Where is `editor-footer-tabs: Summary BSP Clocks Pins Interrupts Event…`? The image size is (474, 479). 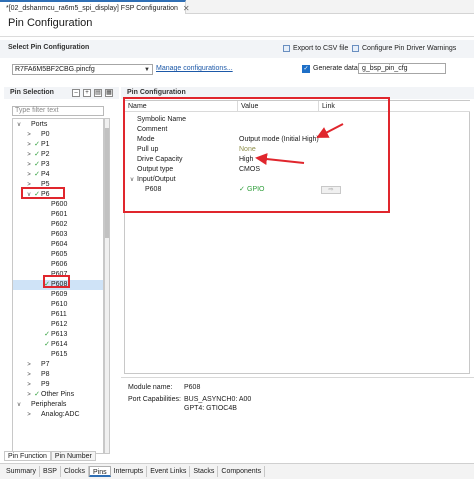
editor-footer-tabs: Summary BSP Clocks Pins Interrupts Event… is located at coordinates (237, 471).